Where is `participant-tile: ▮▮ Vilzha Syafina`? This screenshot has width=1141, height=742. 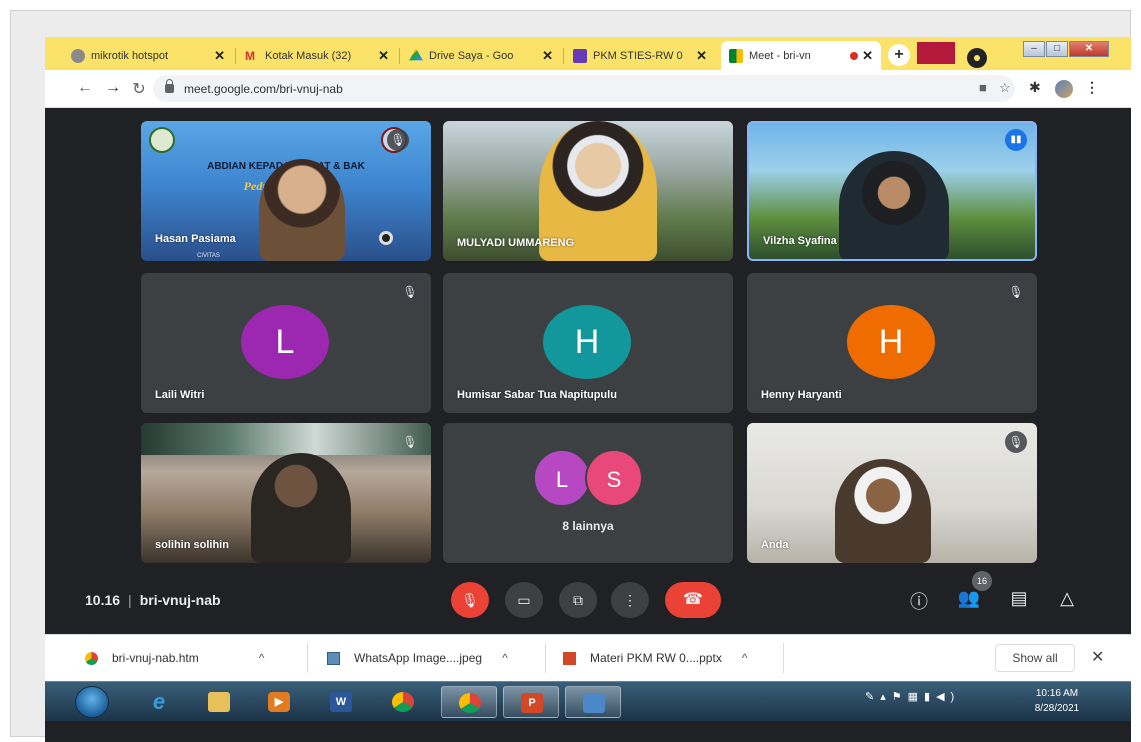
participant-tile: ▮▮ Vilzha Syafina is located at coordinates (892, 191).